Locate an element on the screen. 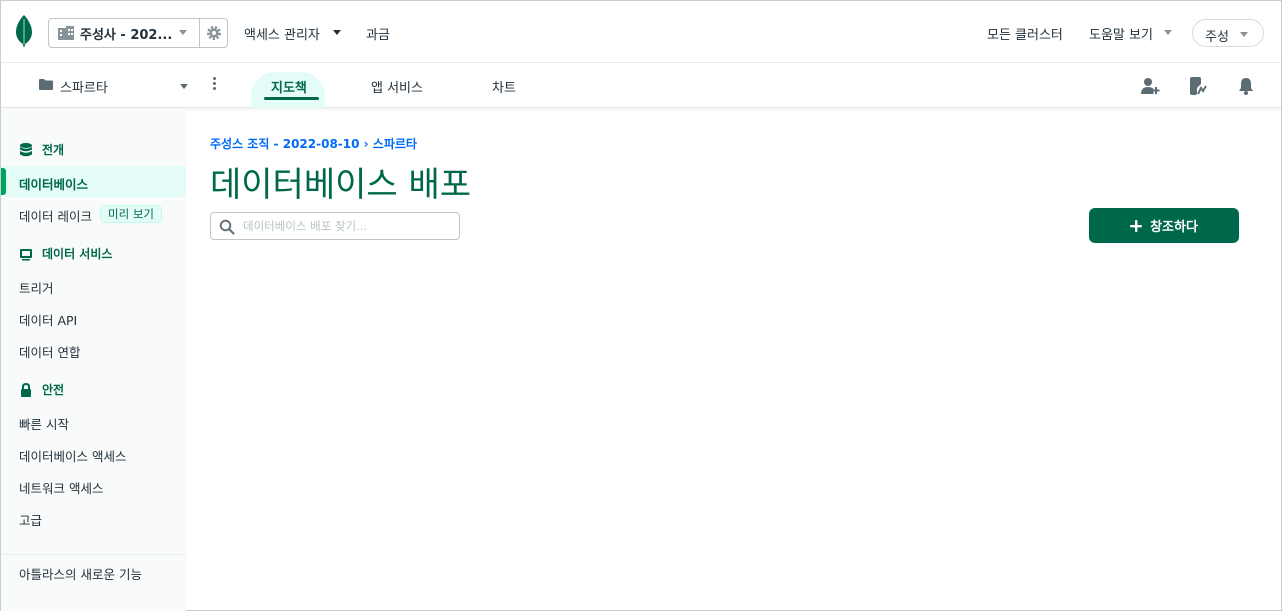 The height and width of the screenshot is (611, 1282). monitor-icon is located at coordinates (26, 254).